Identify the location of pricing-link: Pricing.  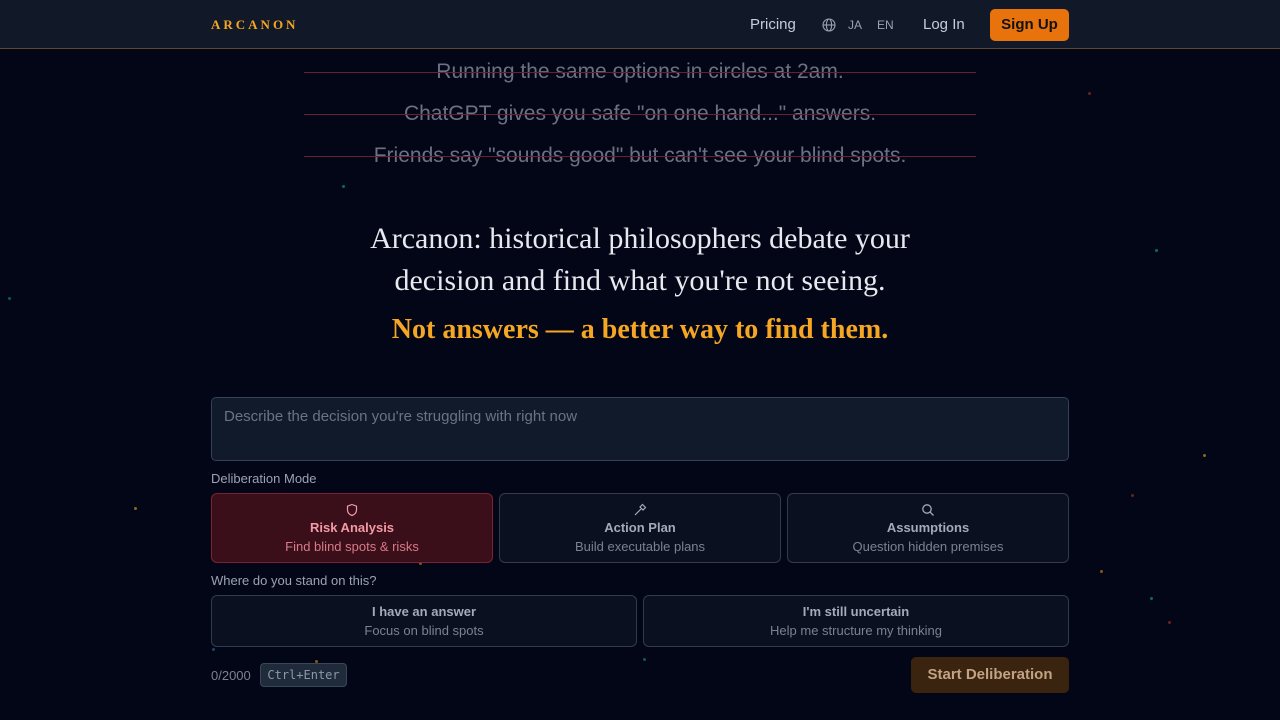
(773, 24).